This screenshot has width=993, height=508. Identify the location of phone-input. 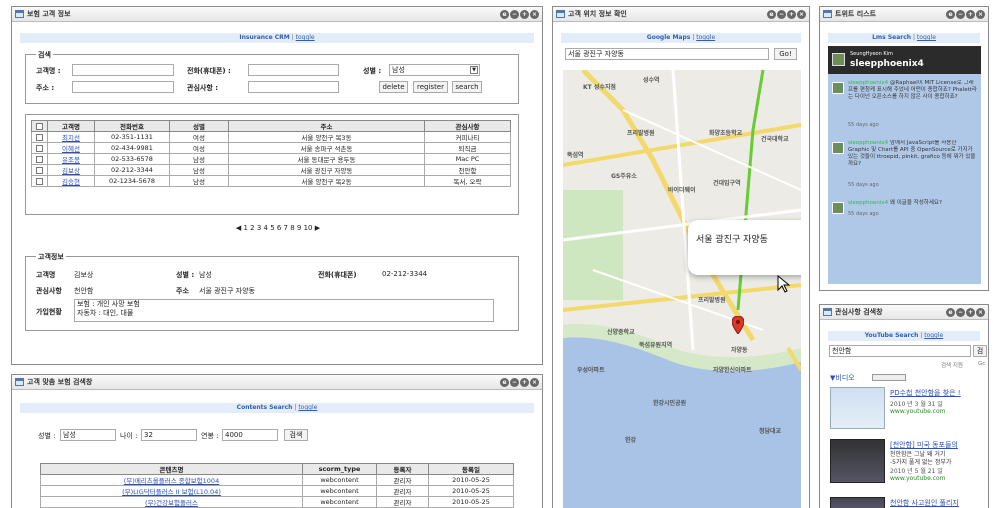
(293, 70).